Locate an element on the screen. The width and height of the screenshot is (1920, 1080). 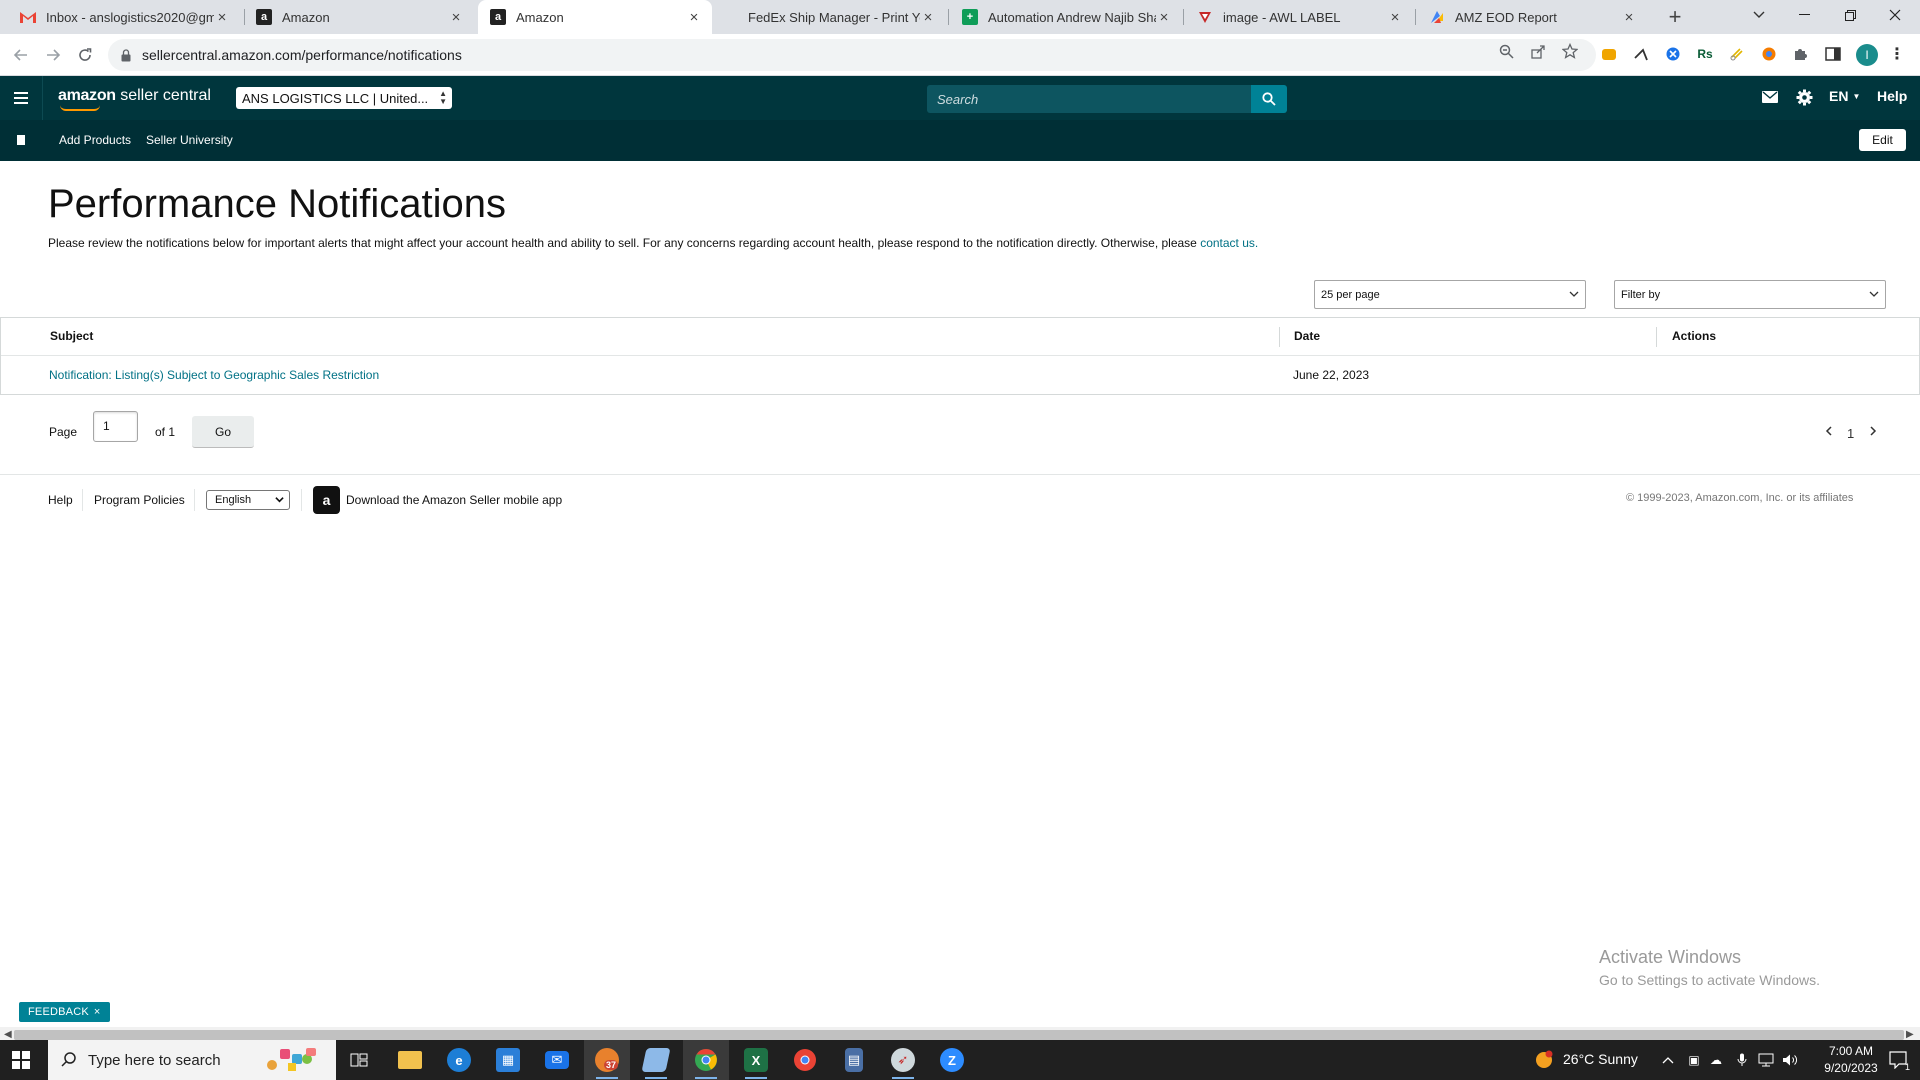
minimize-button is located at coordinates (1804, 15).